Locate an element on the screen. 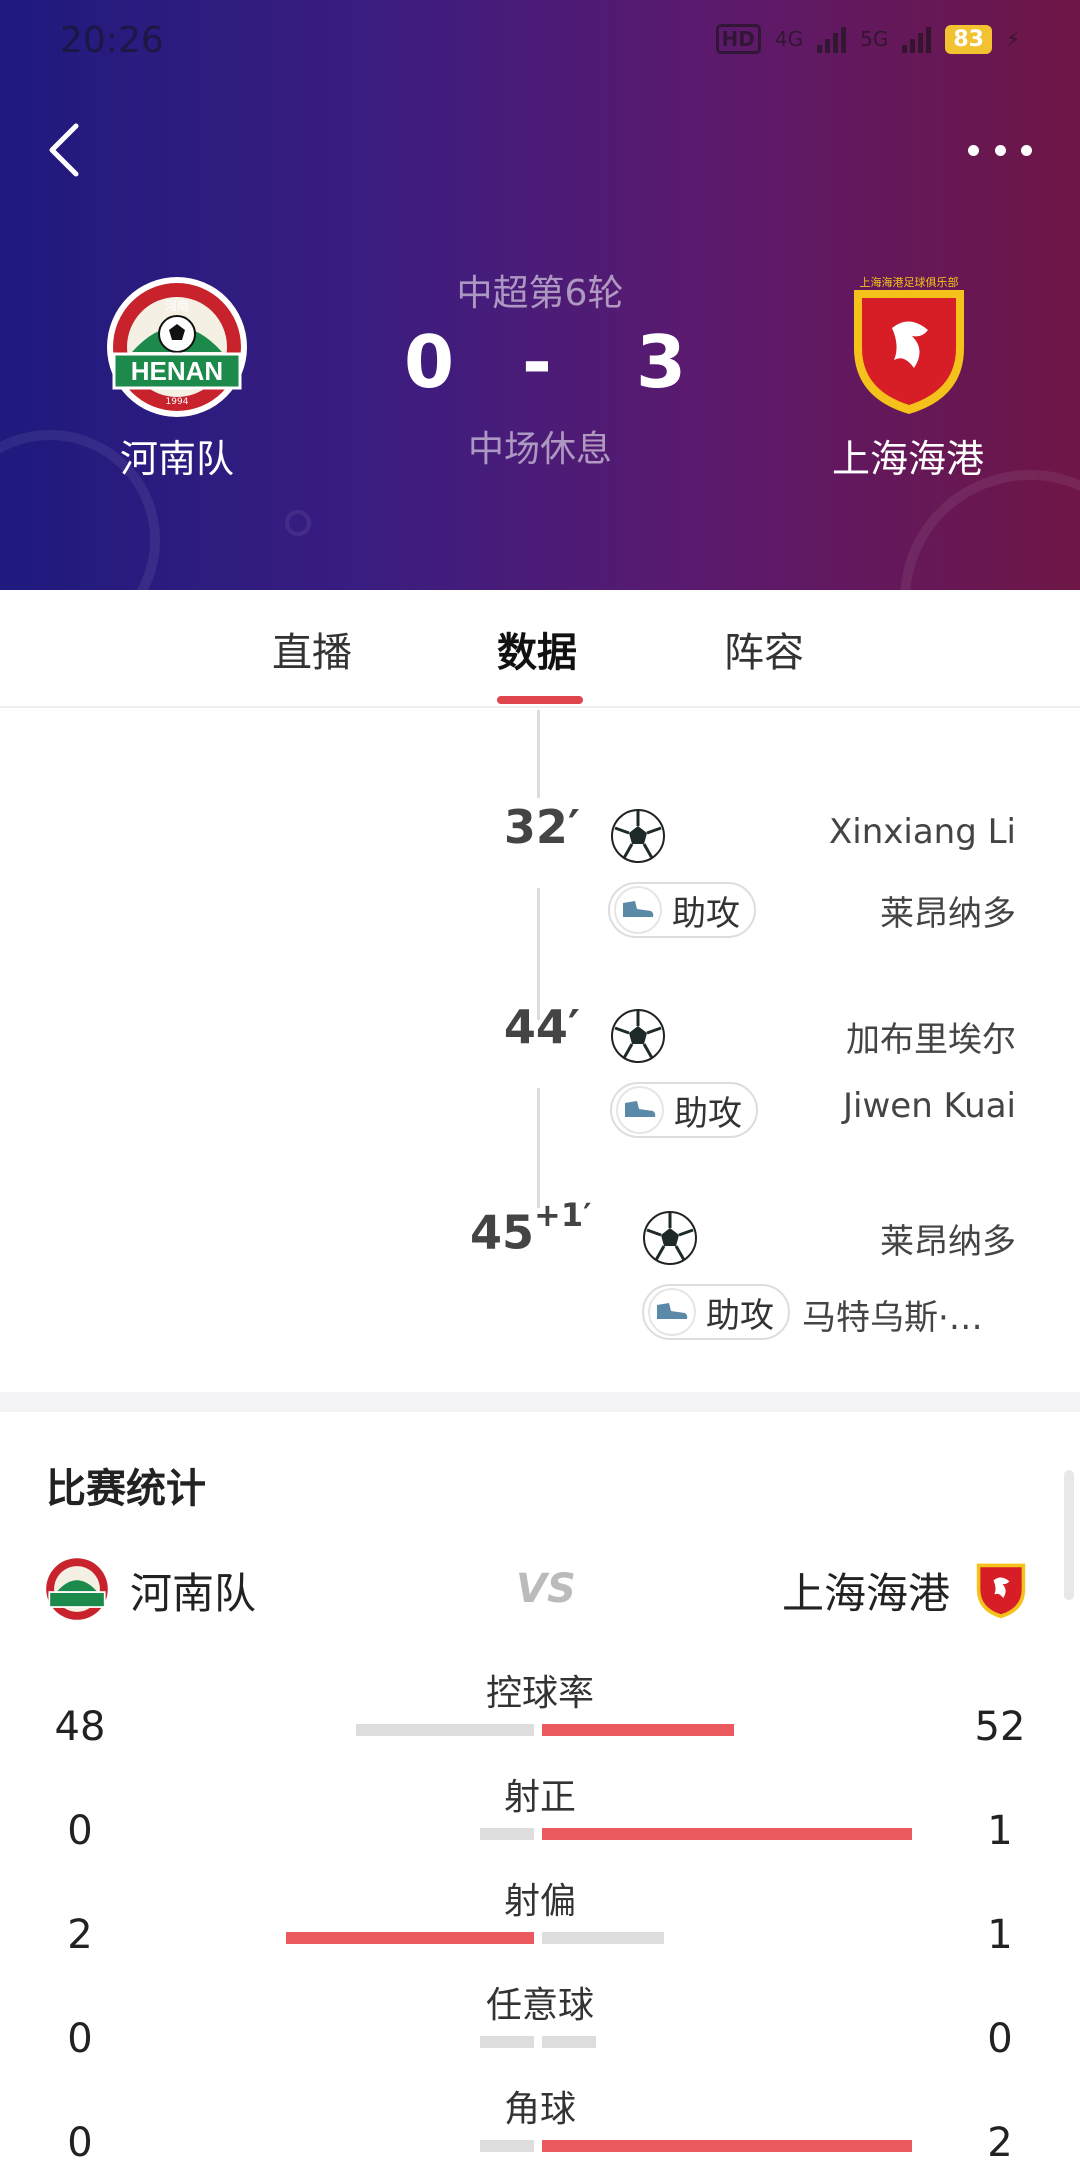 The image size is (1080, 2168). home-team-logo: HENAN 河南 1994 is located at coordinates (177, 347).